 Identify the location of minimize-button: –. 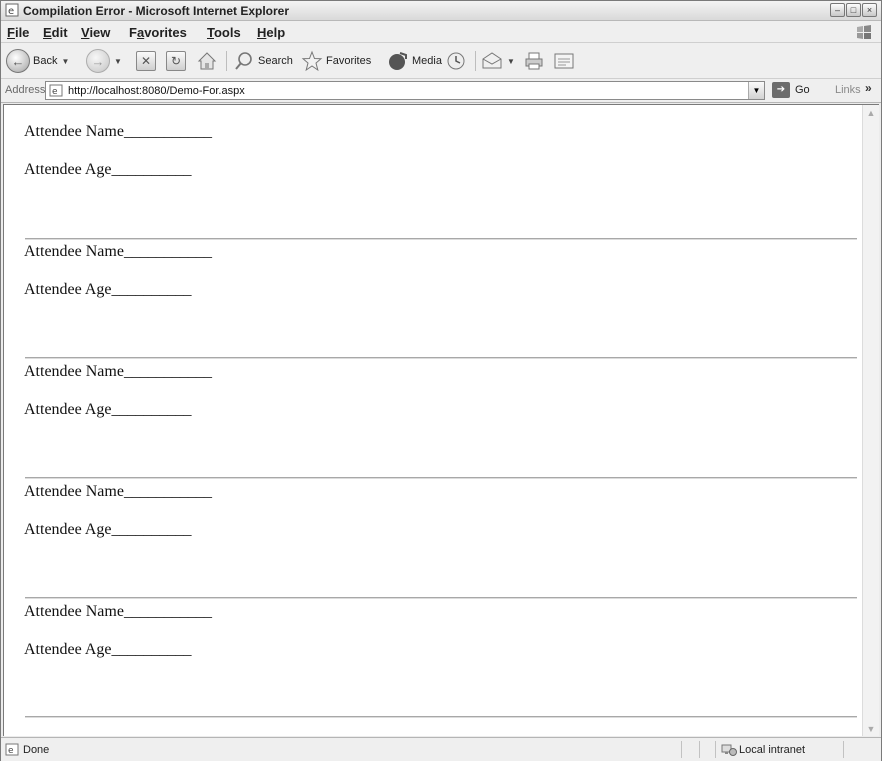
(837, 10).